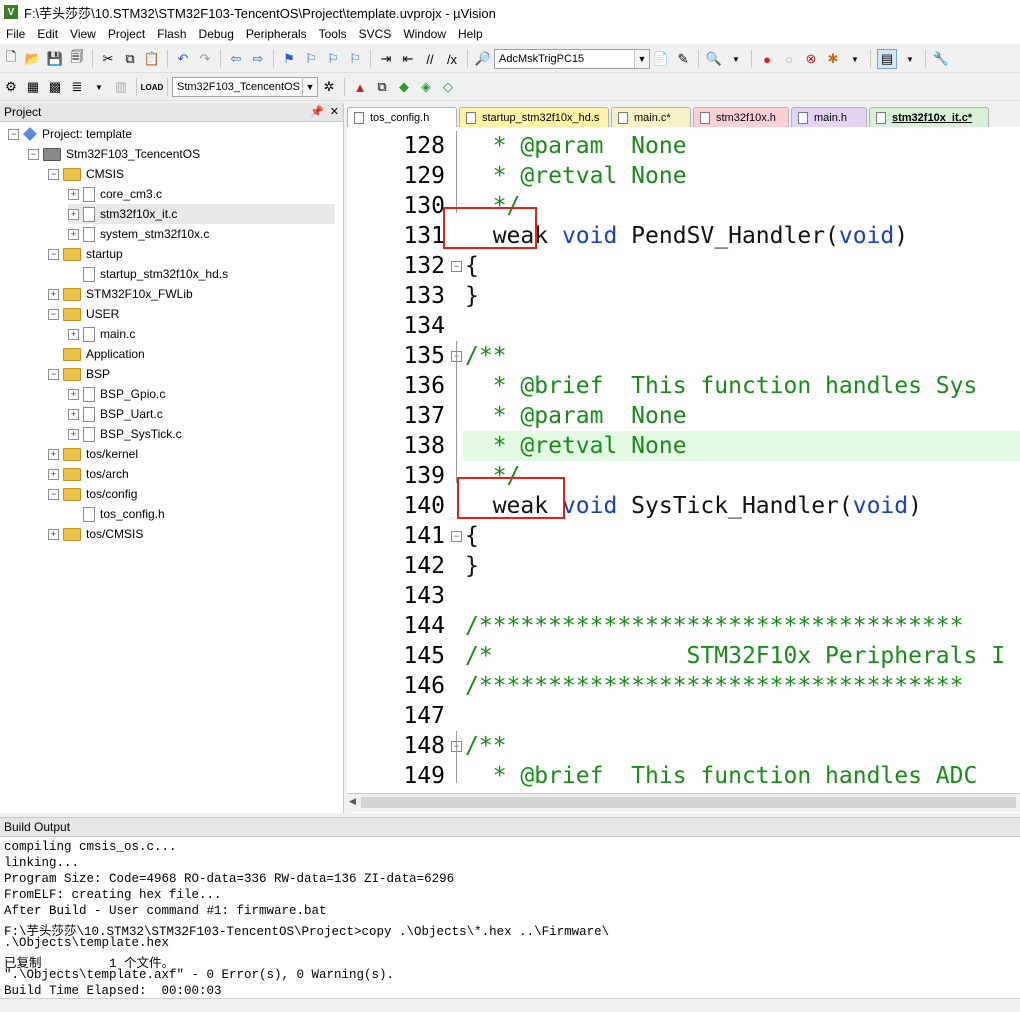  Describe the element at coordinates (83, 34) in the screenshot. I see `menu-item-view: View` at that location.